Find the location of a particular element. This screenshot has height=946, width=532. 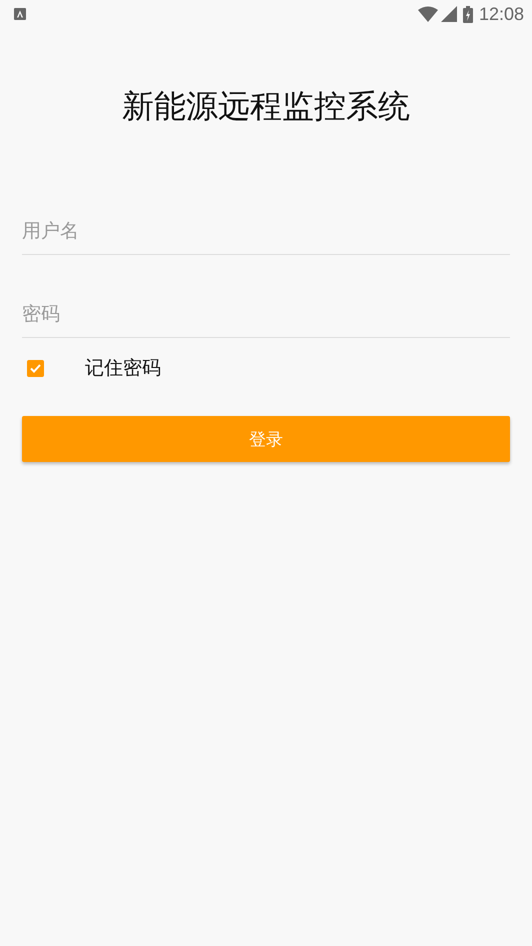

login-button: 登录 is located at coordinates (266, 439).